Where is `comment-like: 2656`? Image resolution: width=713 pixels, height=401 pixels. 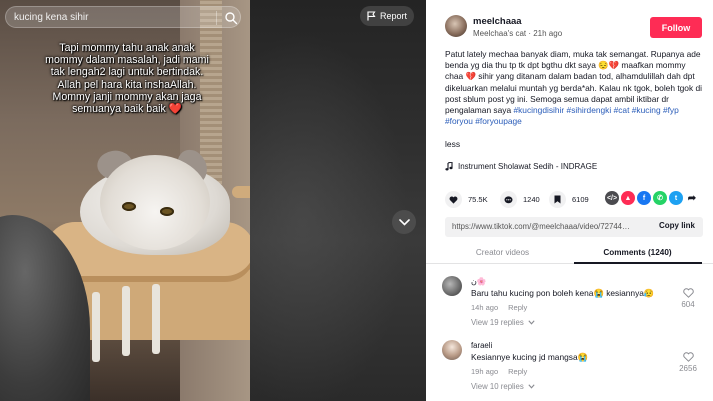 comment-like: 2656 is located at coordinates (688, 362).